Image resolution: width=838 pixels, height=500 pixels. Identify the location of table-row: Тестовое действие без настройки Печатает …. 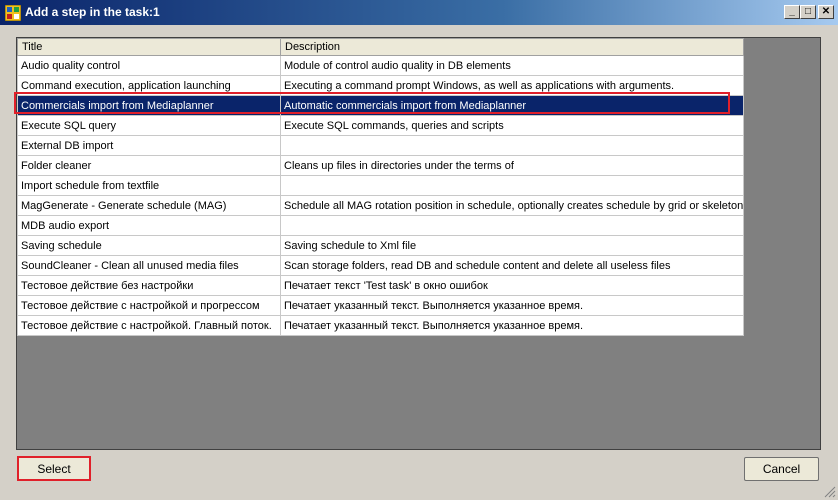
(381, 285).